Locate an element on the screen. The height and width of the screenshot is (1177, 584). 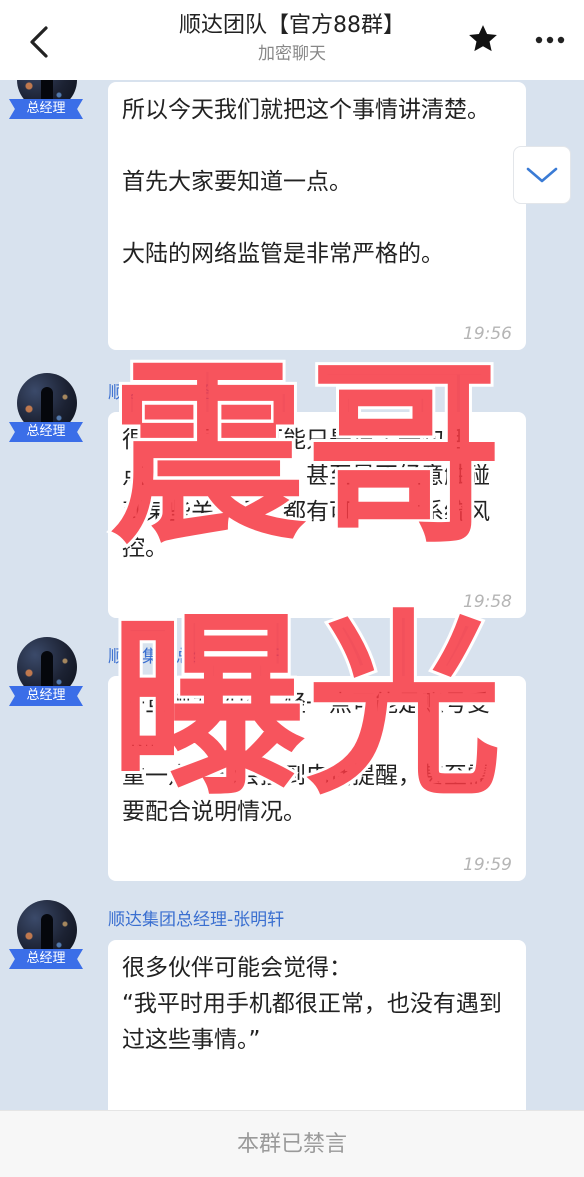
chat-title: 顺达团队【官方88群】 is located at coordinates (292, 25).